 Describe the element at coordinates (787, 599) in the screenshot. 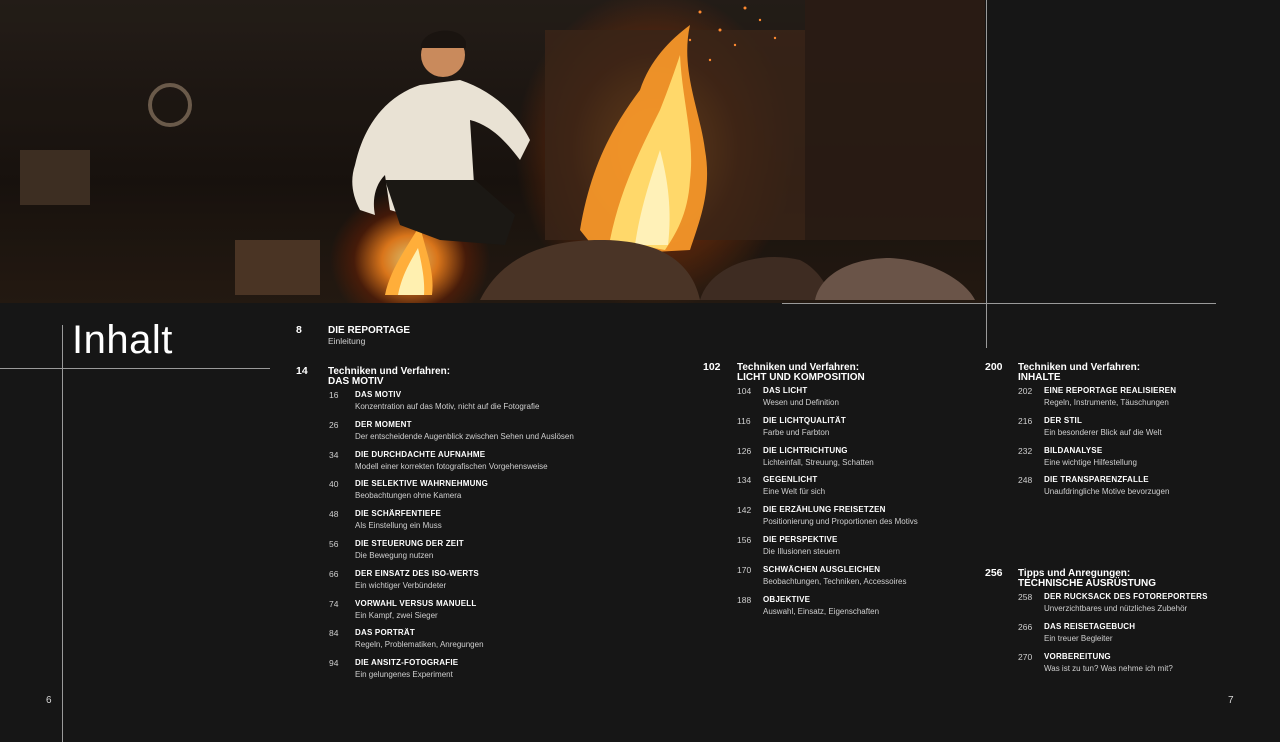

I see `entry-title: OBJEKTIVE` at that location.